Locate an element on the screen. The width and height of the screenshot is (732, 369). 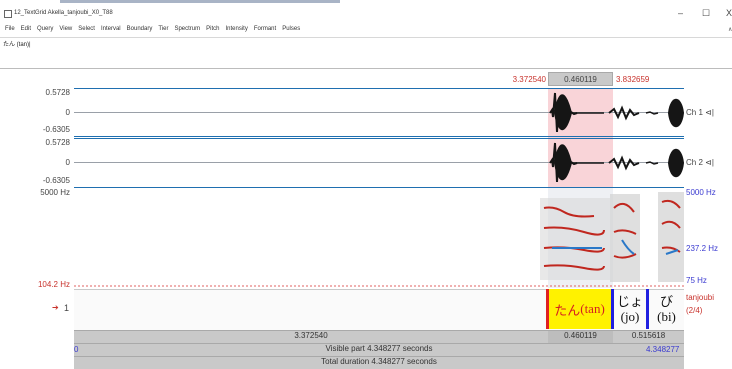
ch1-zero-value: 0 is located at coordinates (67, 112).